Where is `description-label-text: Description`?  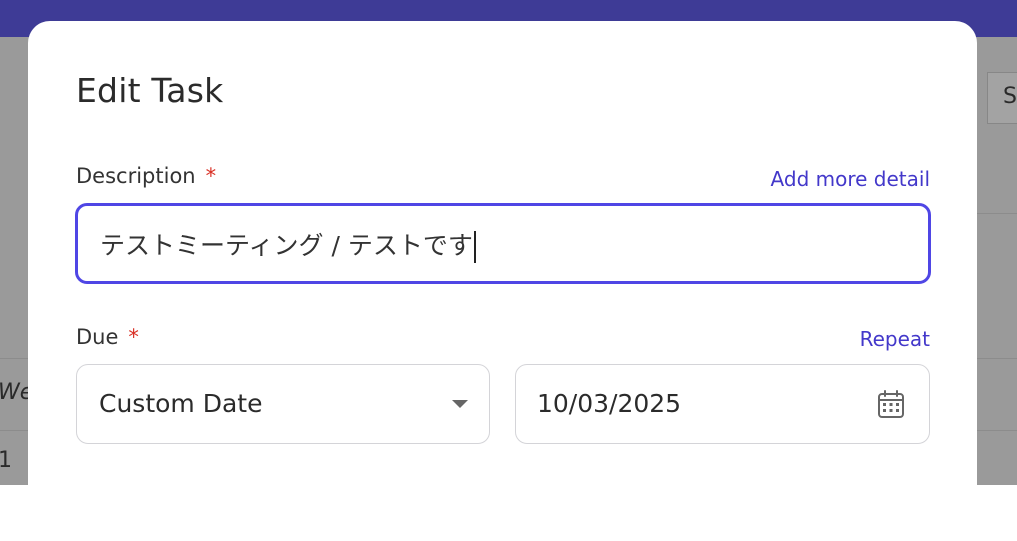 description-label-text: Description is located at coordinates (136, 176).